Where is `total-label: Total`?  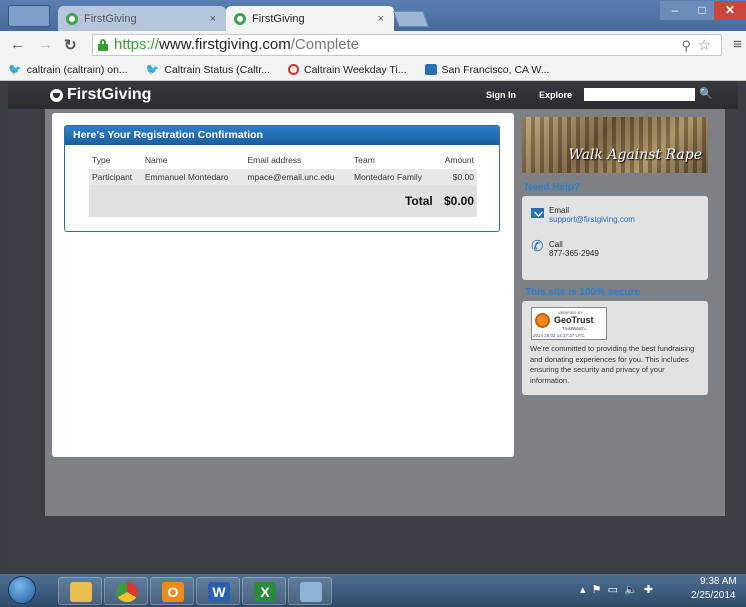 total-label: Total is located at coordinates (393, 201).